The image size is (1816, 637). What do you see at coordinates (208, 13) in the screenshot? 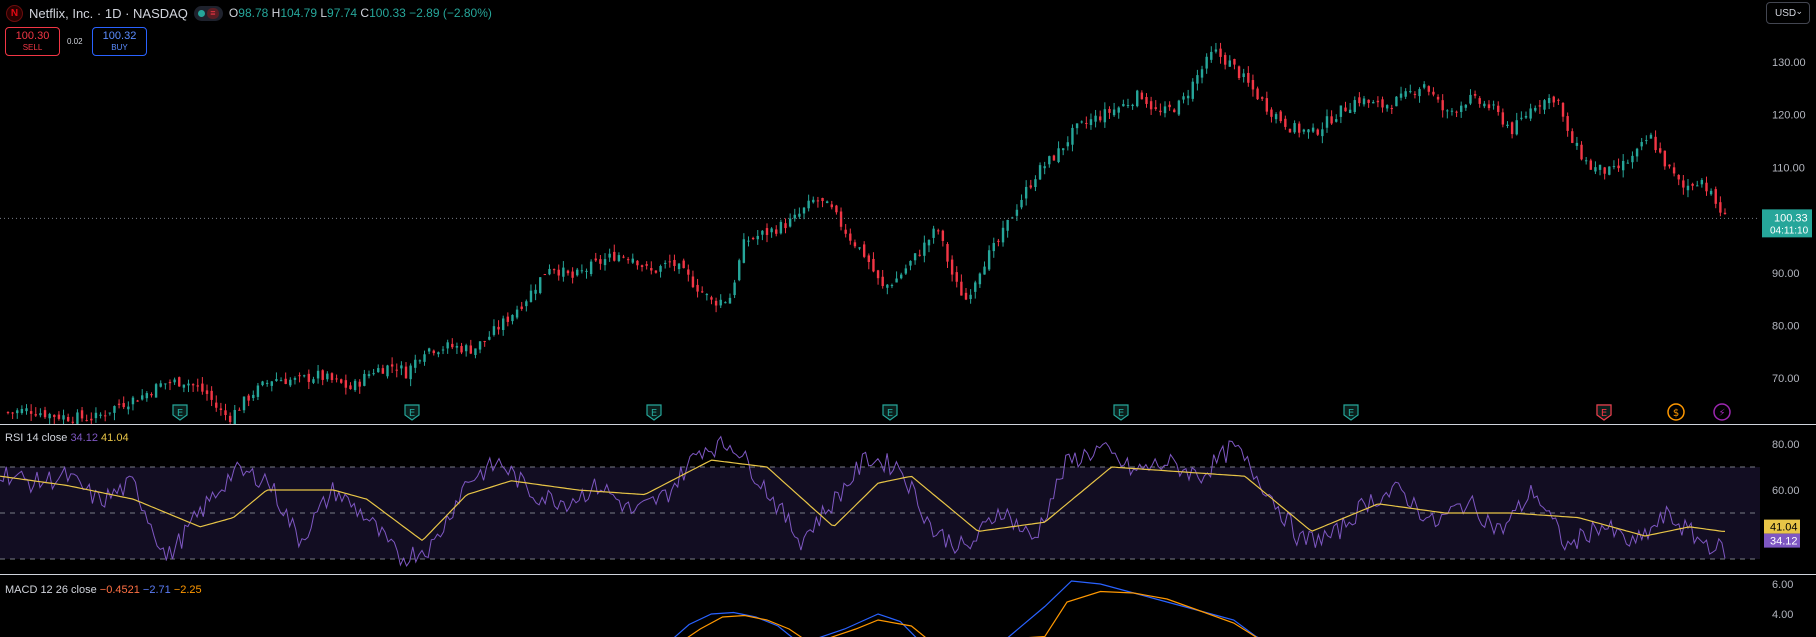
I see `status-pill: ≡` at bounding box center [208, 13].